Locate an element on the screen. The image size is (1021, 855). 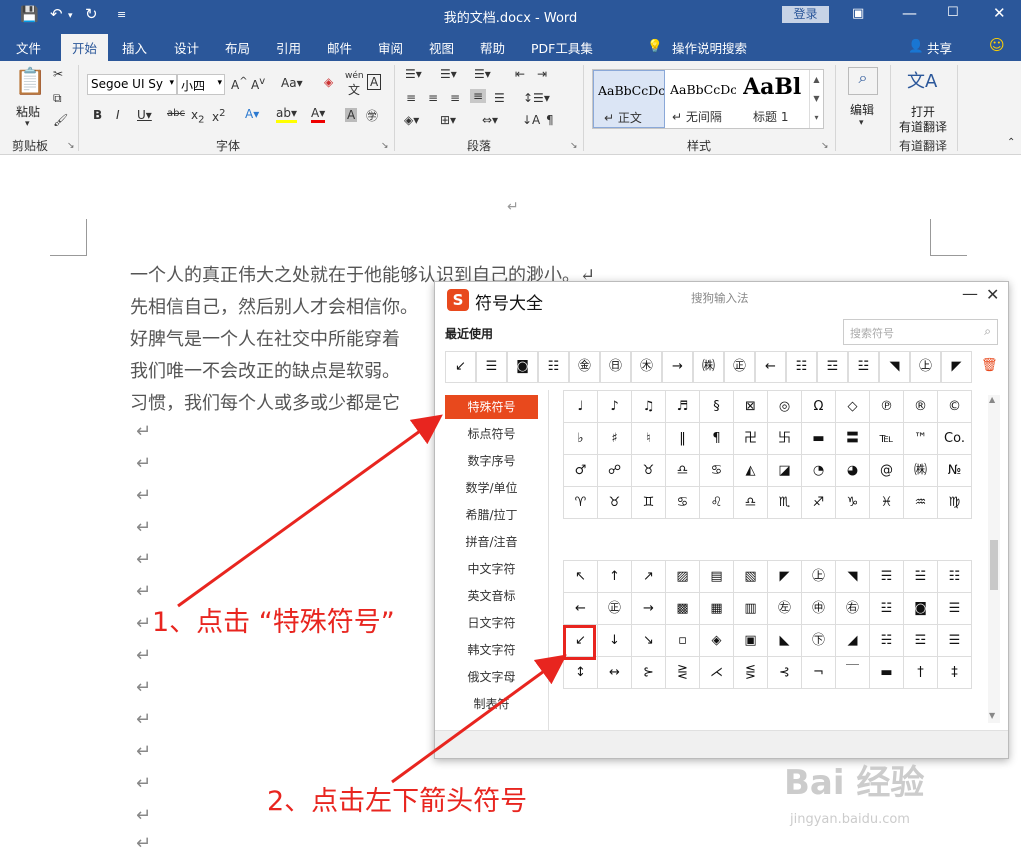
symbol-cell: ™ is located at coordinates (920, 438).